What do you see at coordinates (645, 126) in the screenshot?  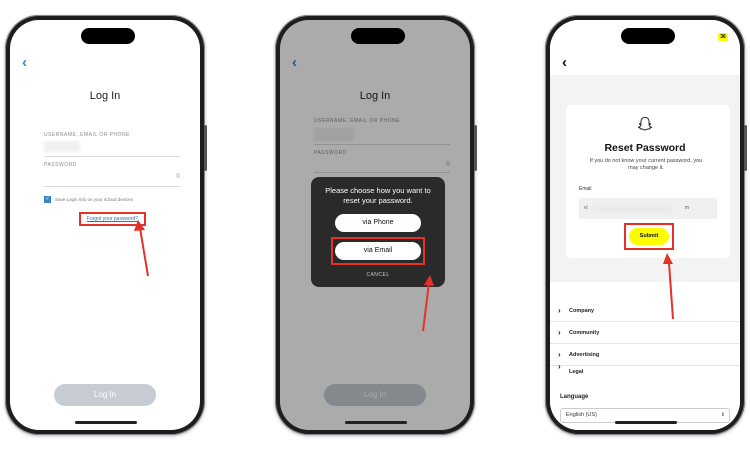 I see `snapchat-ghost-icon` at bounding box center [645, 126].